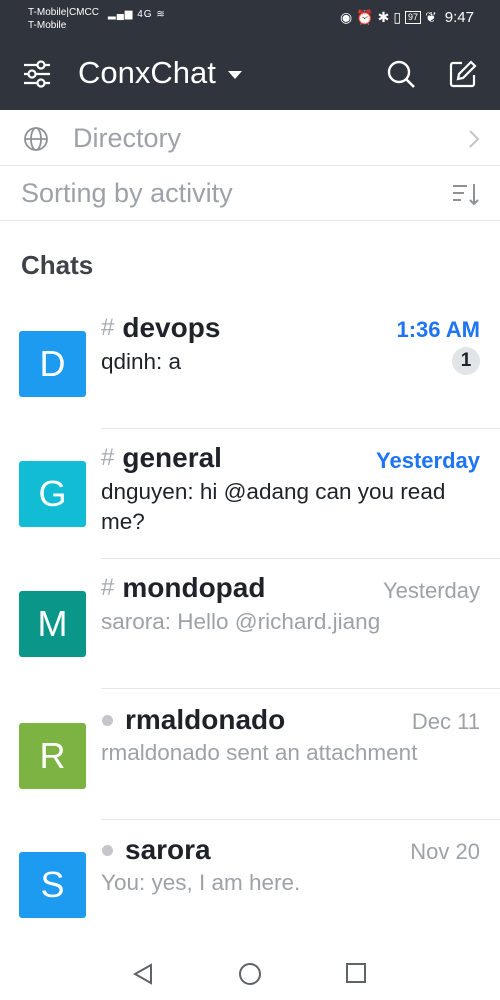 The image size is (500, 1000). Describe the element at coordinates (445, 851) in the screenshot. I see `chat-time: Nov 20` at that location.